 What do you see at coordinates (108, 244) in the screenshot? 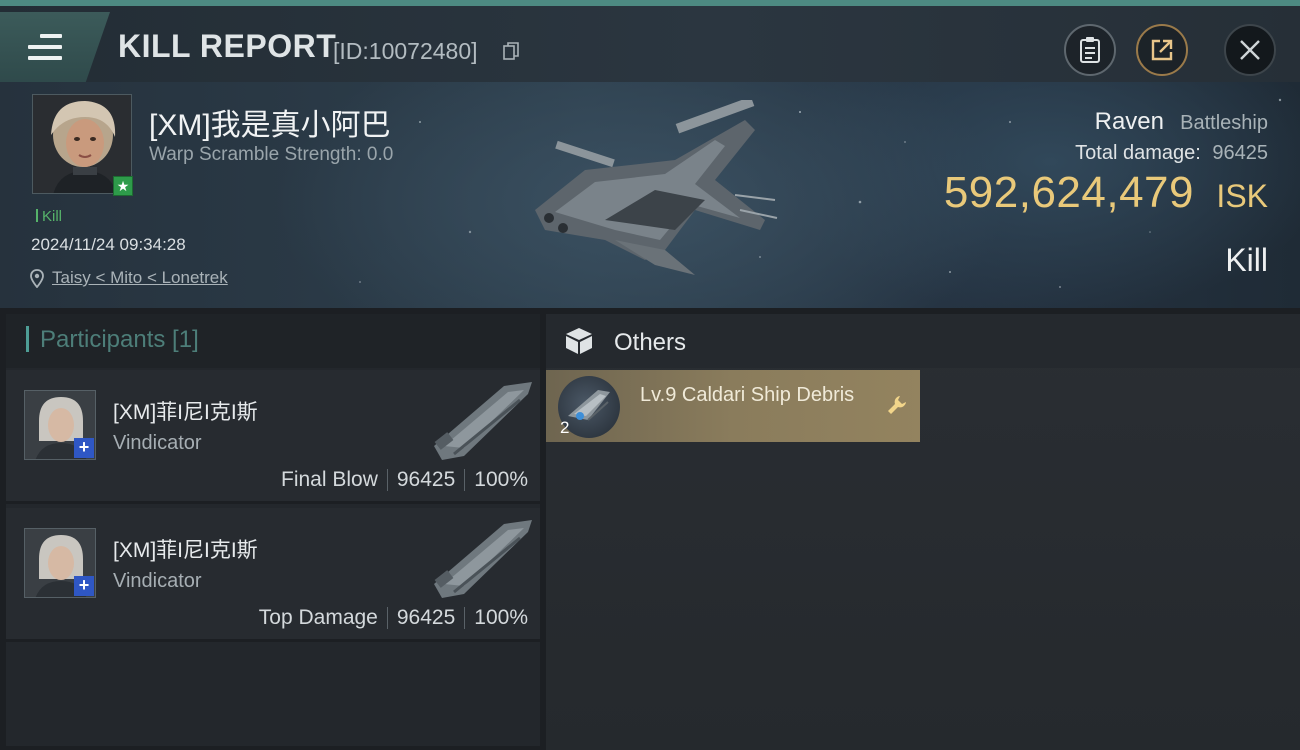
I see `kill-timestamp: 2024/11/24 09:34:28` at bounding box center [108, 244].